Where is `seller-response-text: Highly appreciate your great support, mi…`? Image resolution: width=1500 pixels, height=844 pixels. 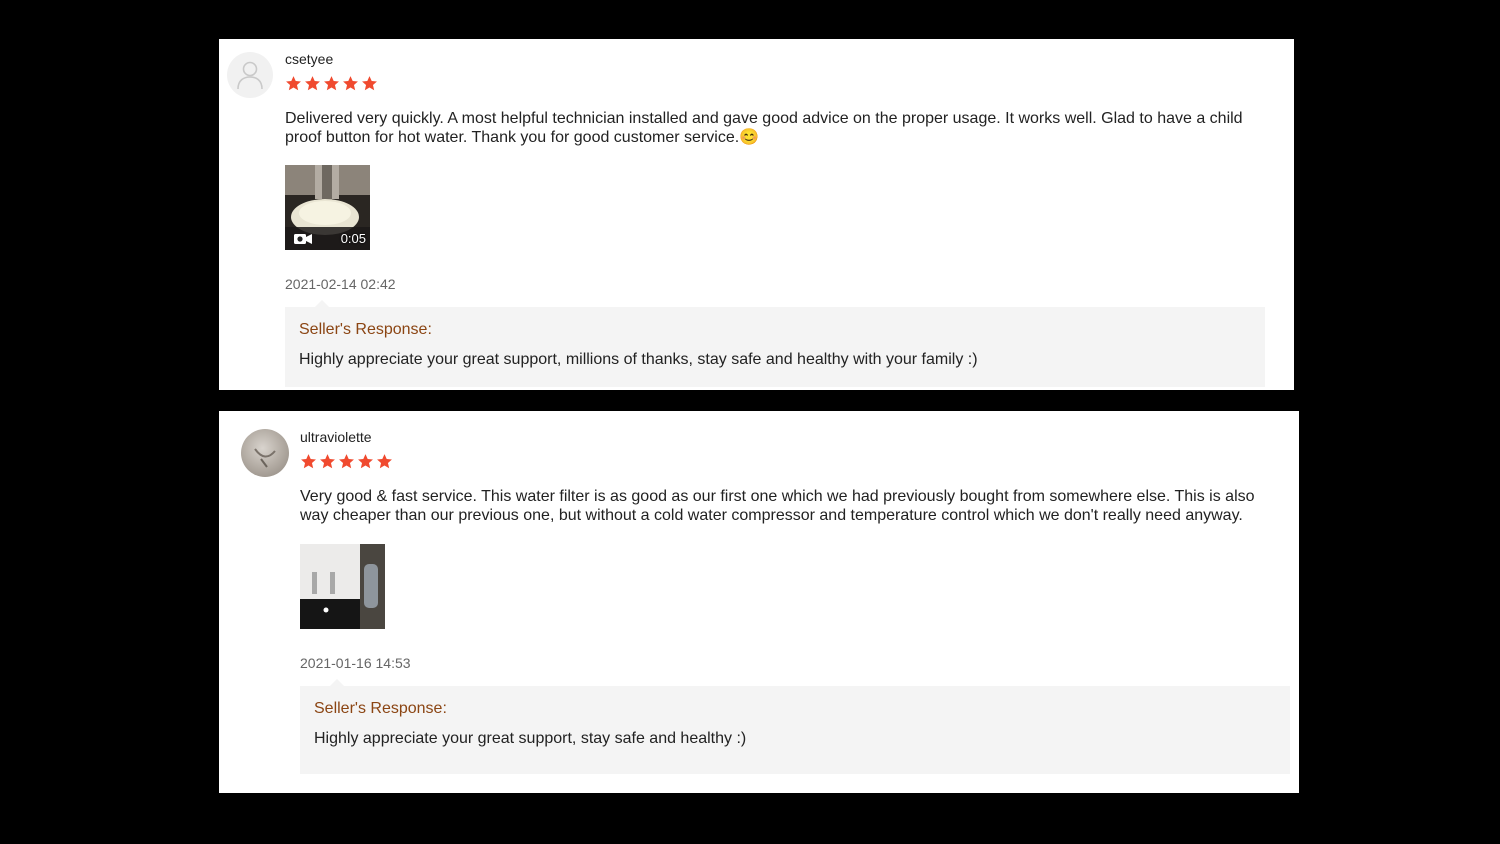
seller-response-text: Highly appreciate your great support, mi… is located at coordinates (638, 359).